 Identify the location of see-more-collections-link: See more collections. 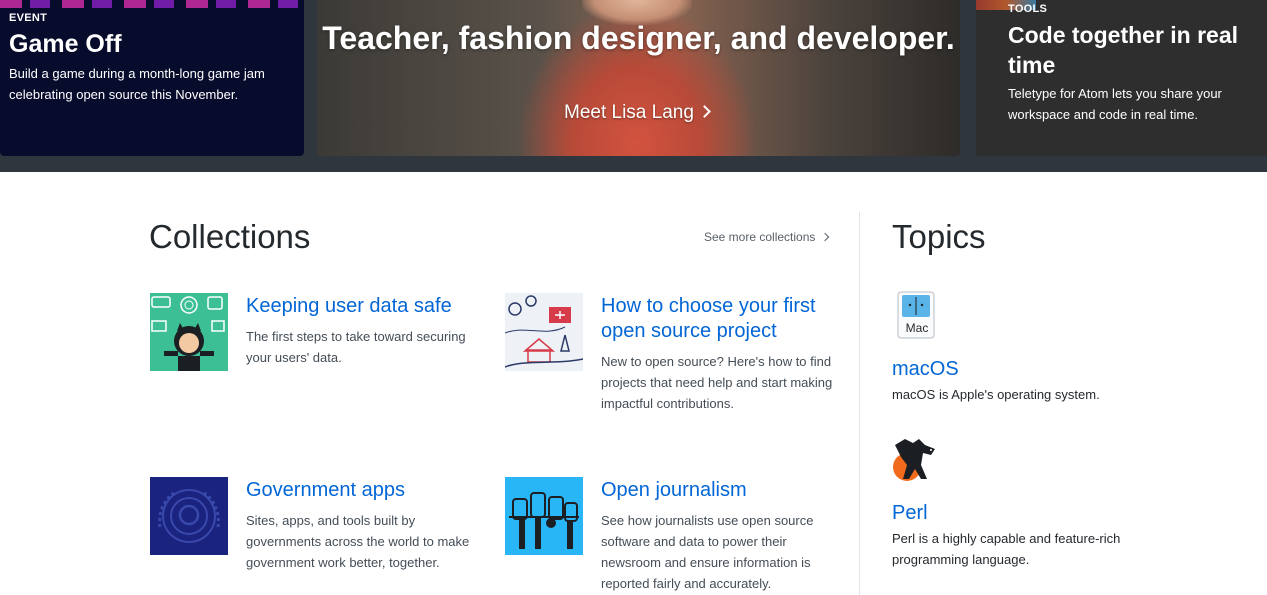
(767, 237).